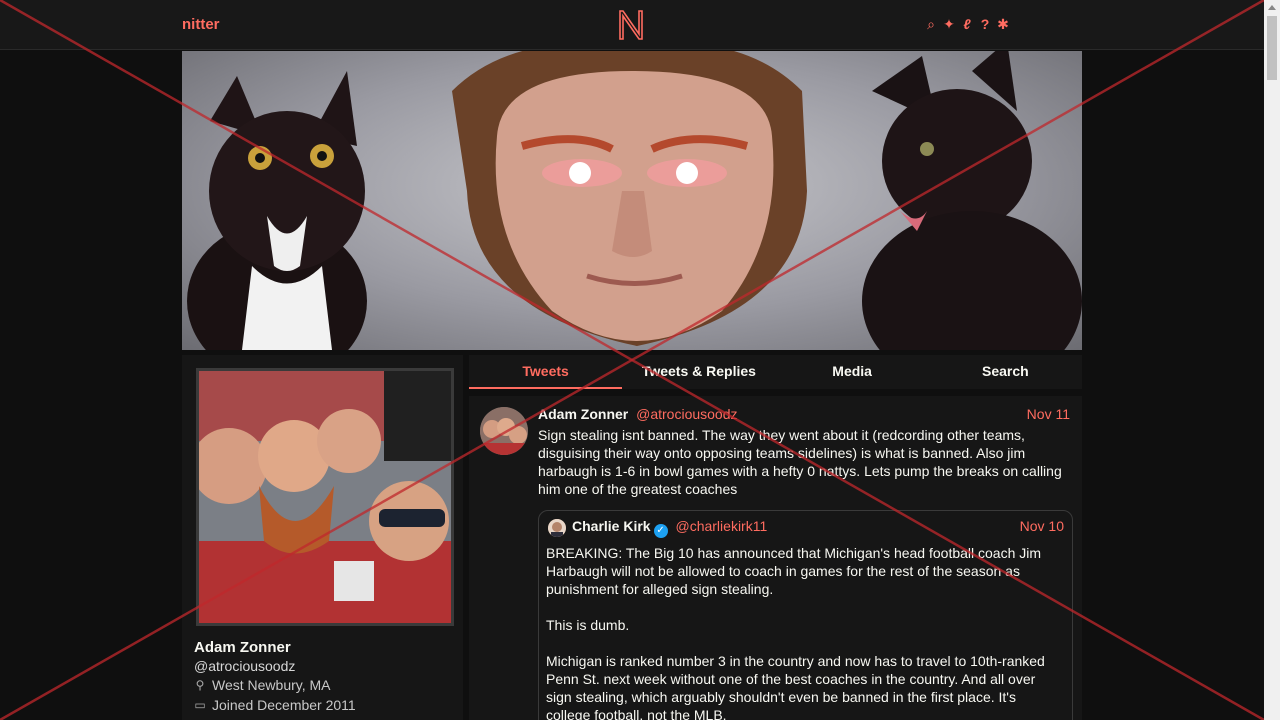  Describe the element at coordinates (271, 685) in the screenshot. I see `profile-location: West Newbury, MA` at that location.